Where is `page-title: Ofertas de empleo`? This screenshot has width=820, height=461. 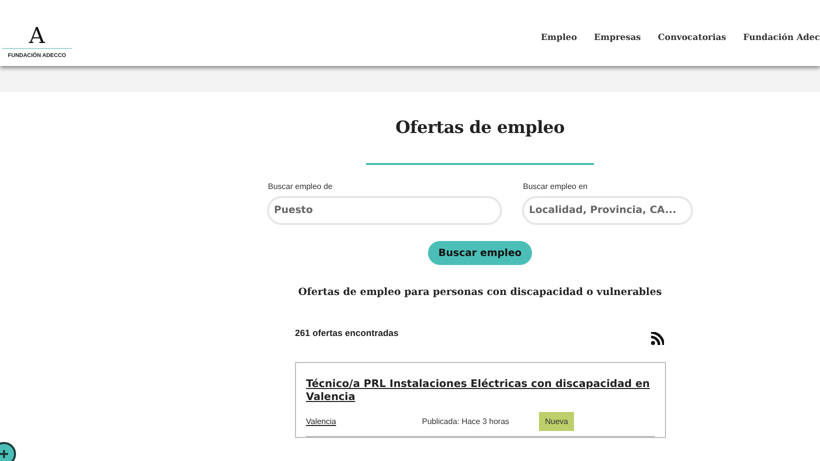
page-title: Ofertas de empleo is located at coordinates (480, 128).